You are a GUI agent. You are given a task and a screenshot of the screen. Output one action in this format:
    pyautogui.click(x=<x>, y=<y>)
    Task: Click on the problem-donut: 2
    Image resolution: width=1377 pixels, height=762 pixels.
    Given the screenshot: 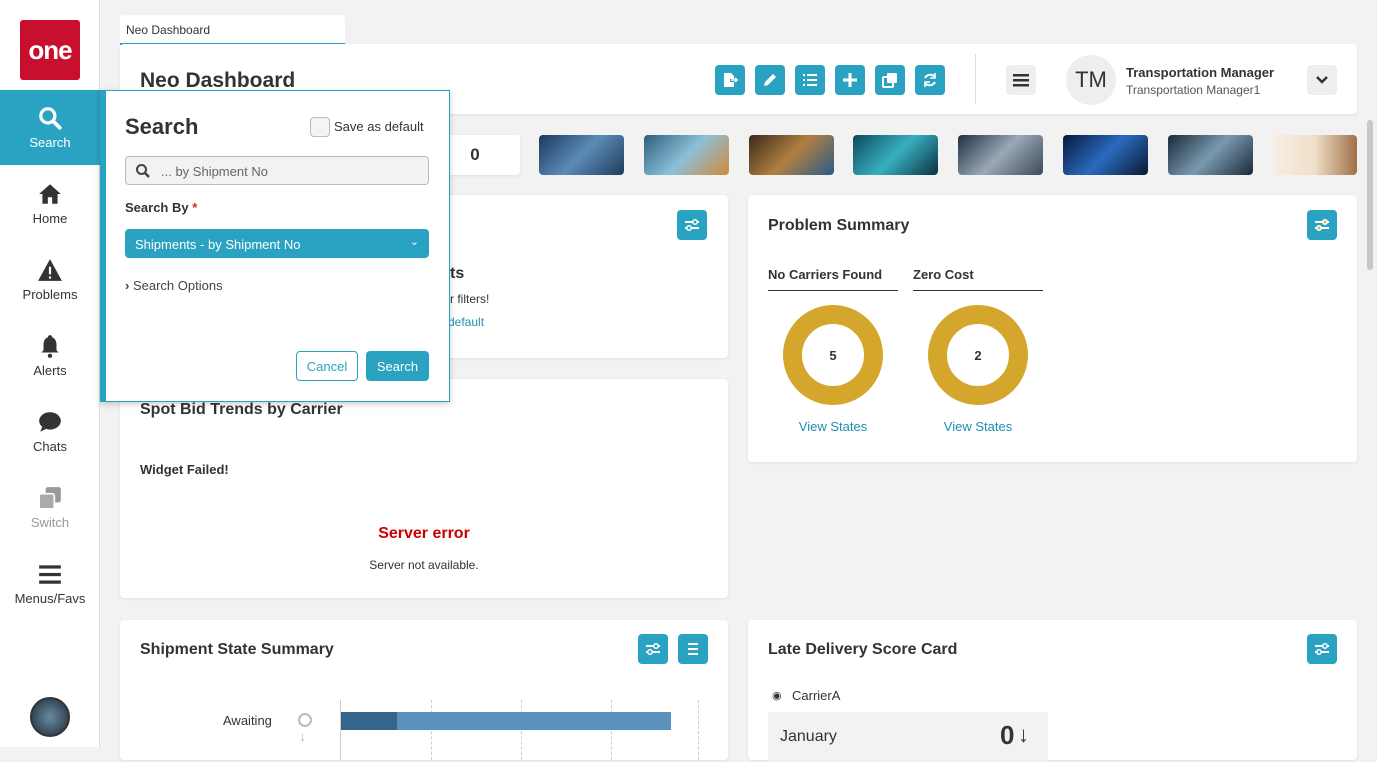 What is the action you would take?
    pyautogui.click(x=978, y=355)
    